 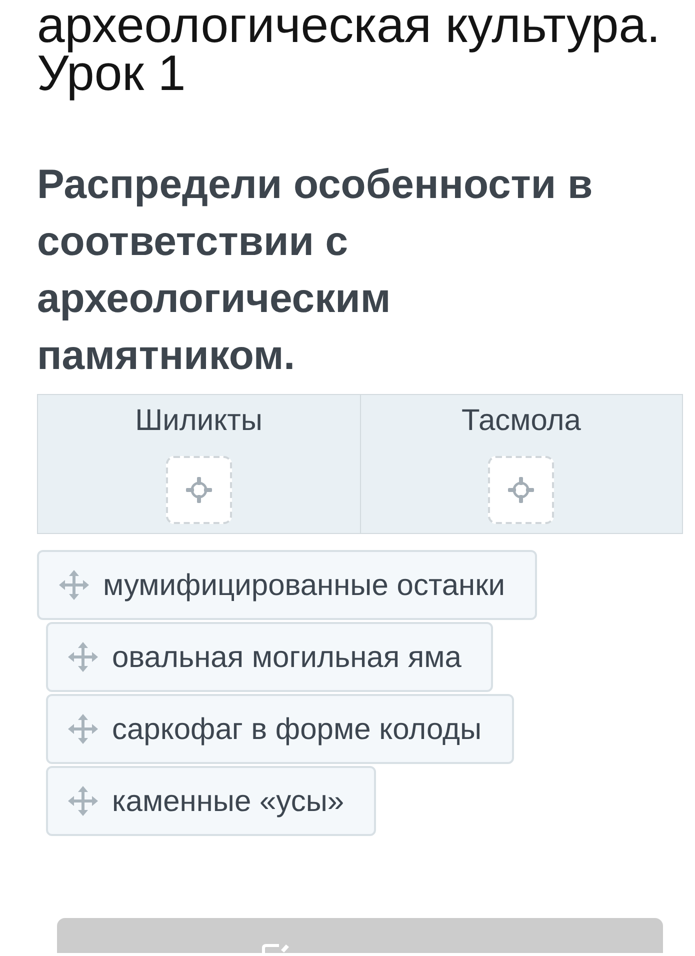 I want to click on item-label: мумифицированные останки, so click(x=304, y=586).